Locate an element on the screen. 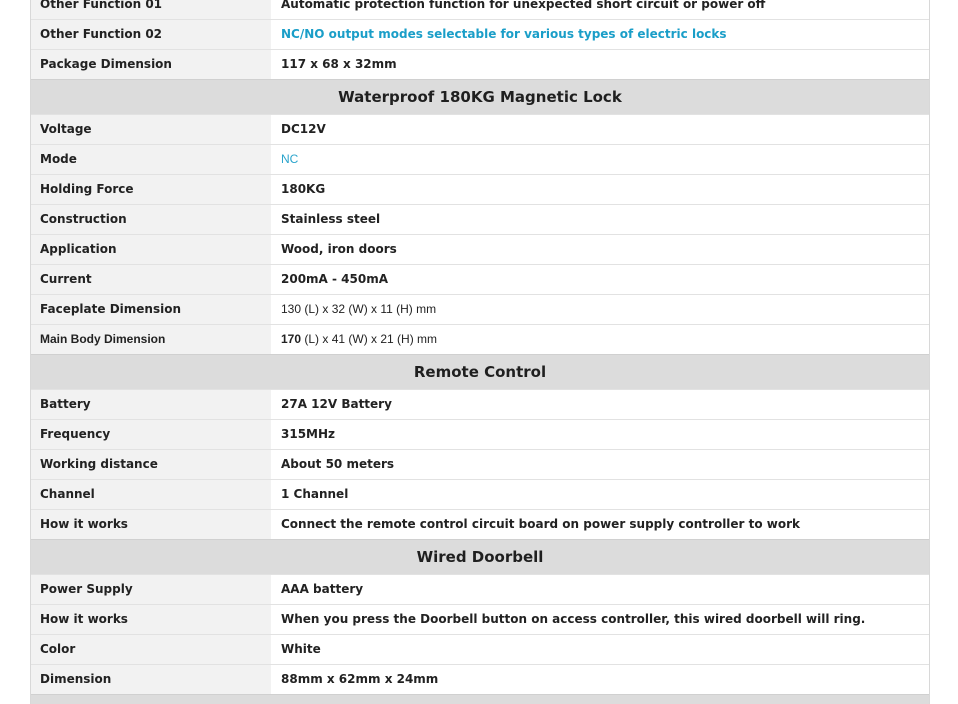  spec-label: Power Supply is located at coordinates (151, 589).